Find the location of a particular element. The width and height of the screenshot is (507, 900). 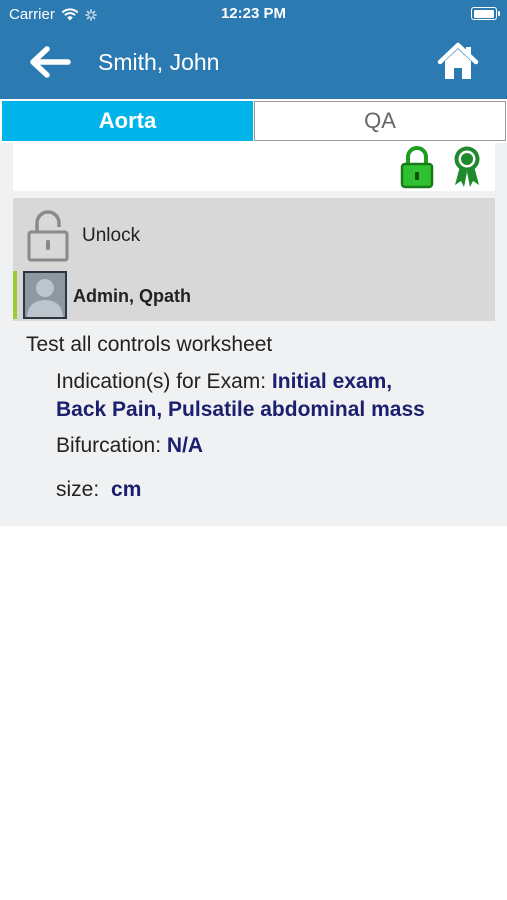

size-unit: cm is located at coordinates (126, 489).